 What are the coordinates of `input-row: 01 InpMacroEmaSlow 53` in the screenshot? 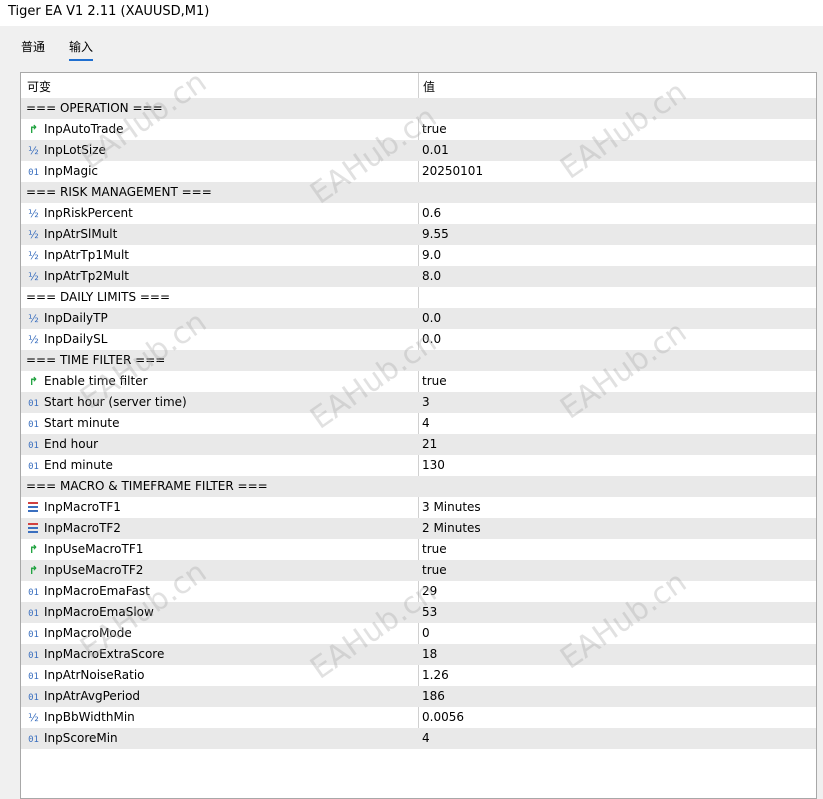 It's located at (418, 612).